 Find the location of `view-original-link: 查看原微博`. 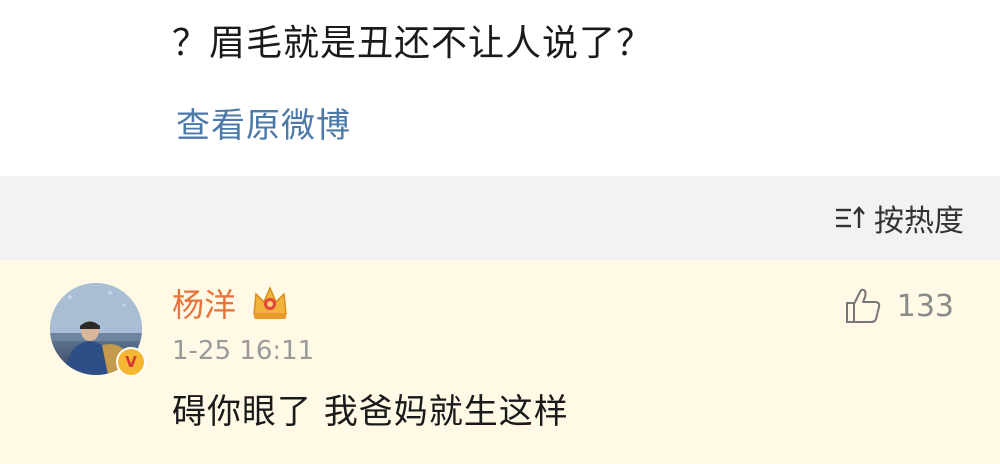

view-original-link: 查看原微博 is located at coordinates (263, 122).